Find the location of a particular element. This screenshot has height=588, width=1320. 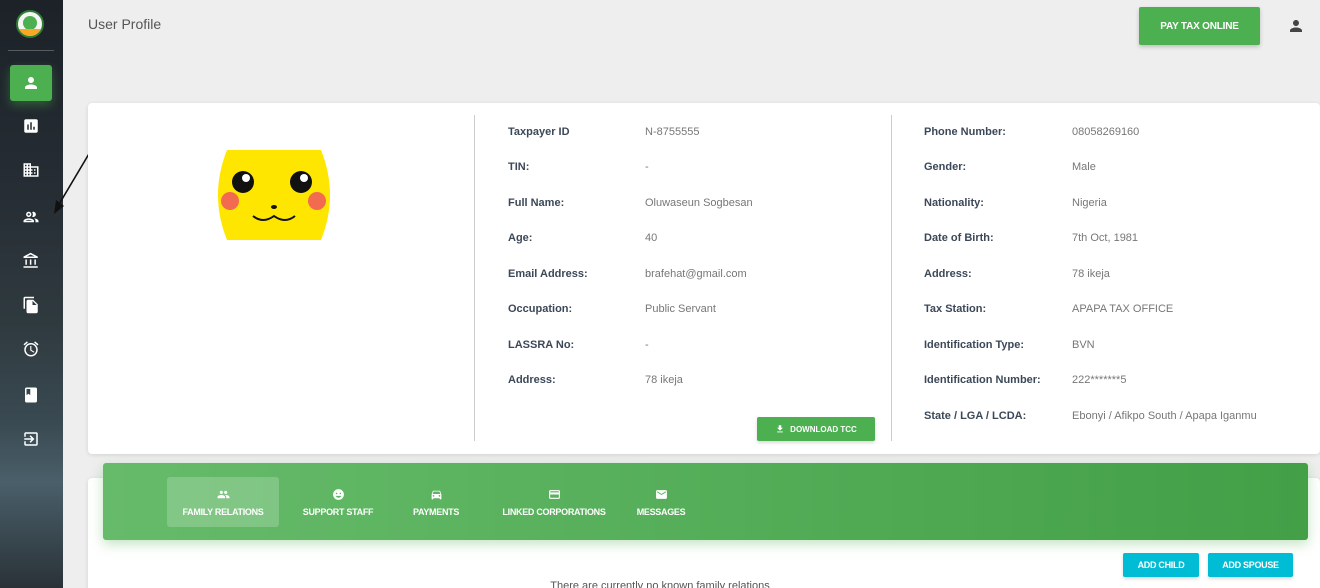

sidebar-item-documents is located at coordinates (31, 305).